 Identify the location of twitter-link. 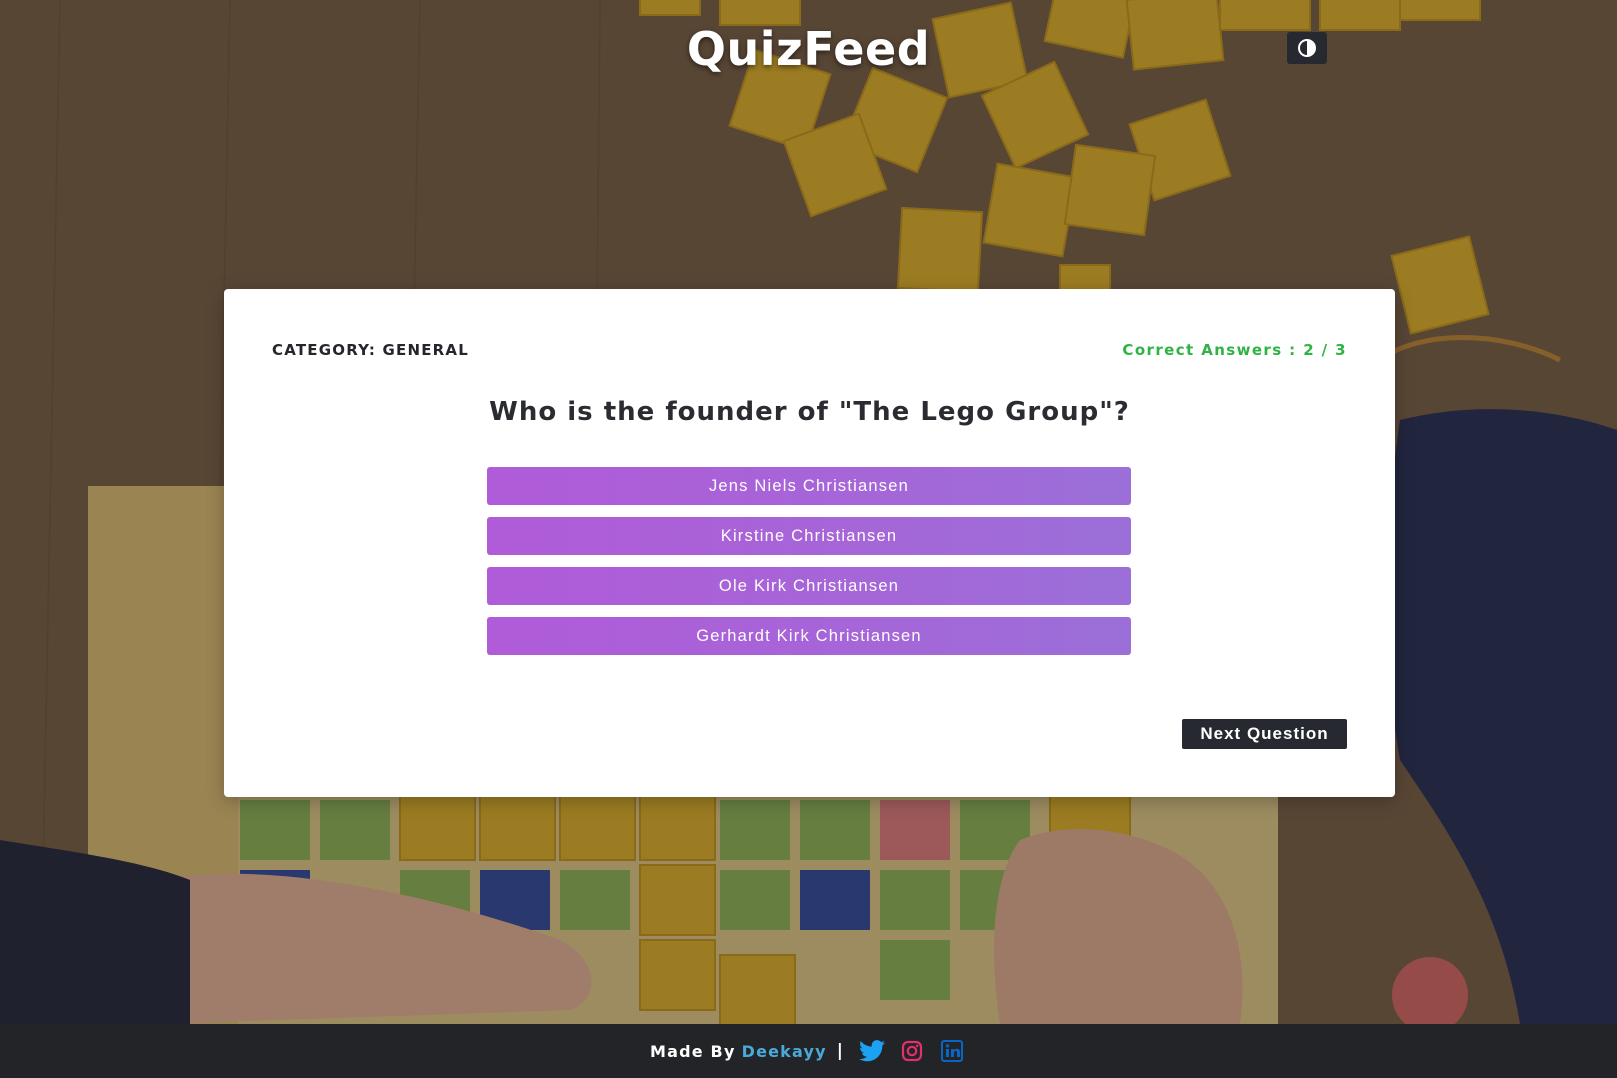
(872, 1051).